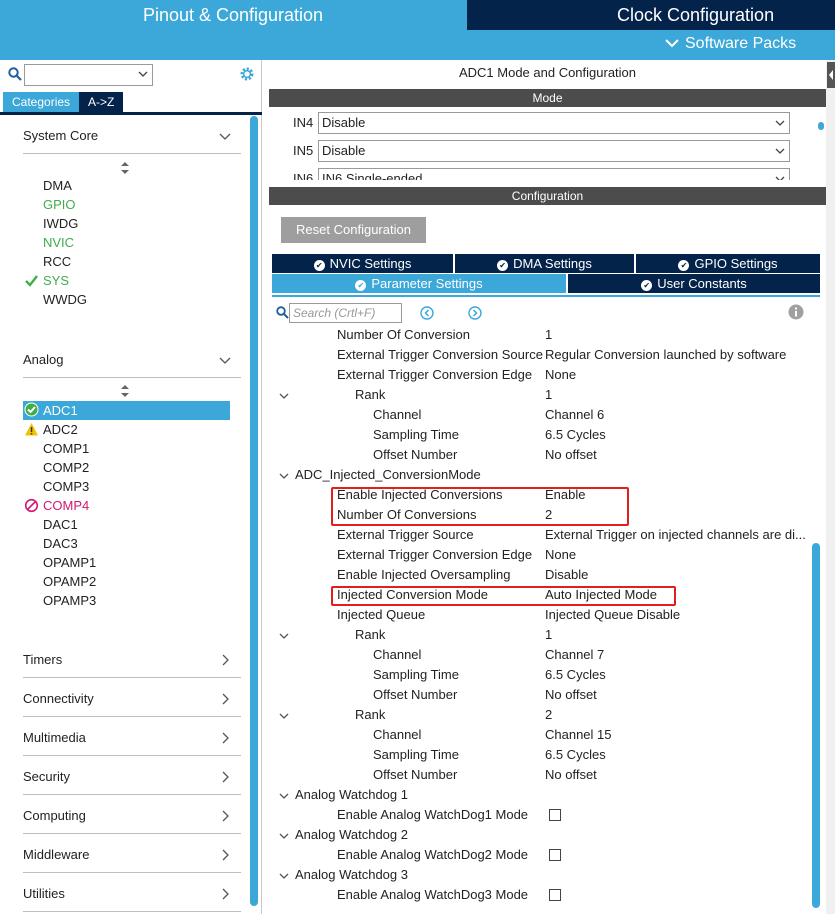  I want to click on param-label: External Trigger Conversion Edge, so click(435, 554).